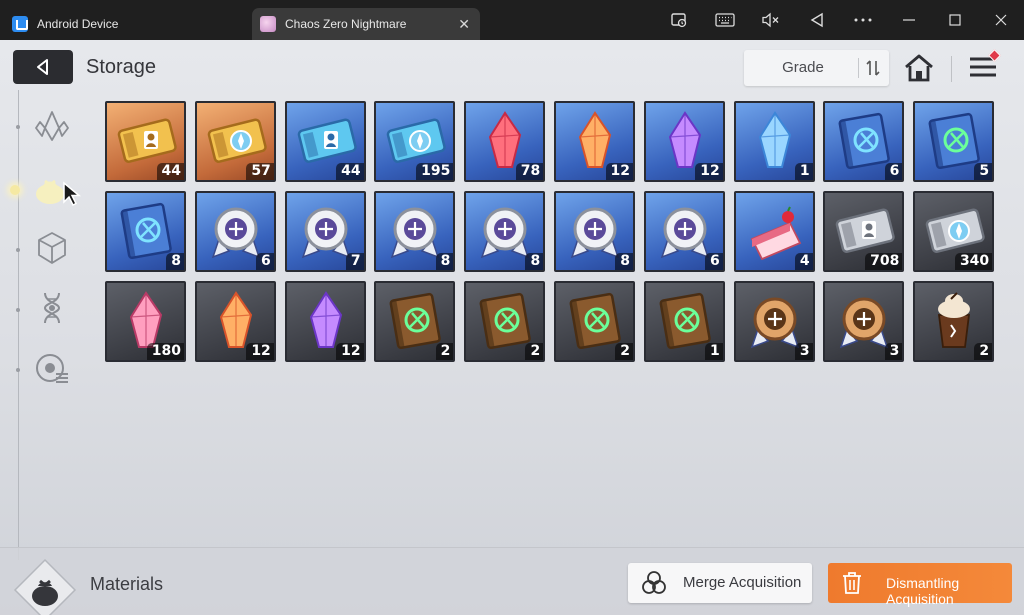  Describe the element at coordinates (43, 67) in the screenshot. I see `back-button` at that location.